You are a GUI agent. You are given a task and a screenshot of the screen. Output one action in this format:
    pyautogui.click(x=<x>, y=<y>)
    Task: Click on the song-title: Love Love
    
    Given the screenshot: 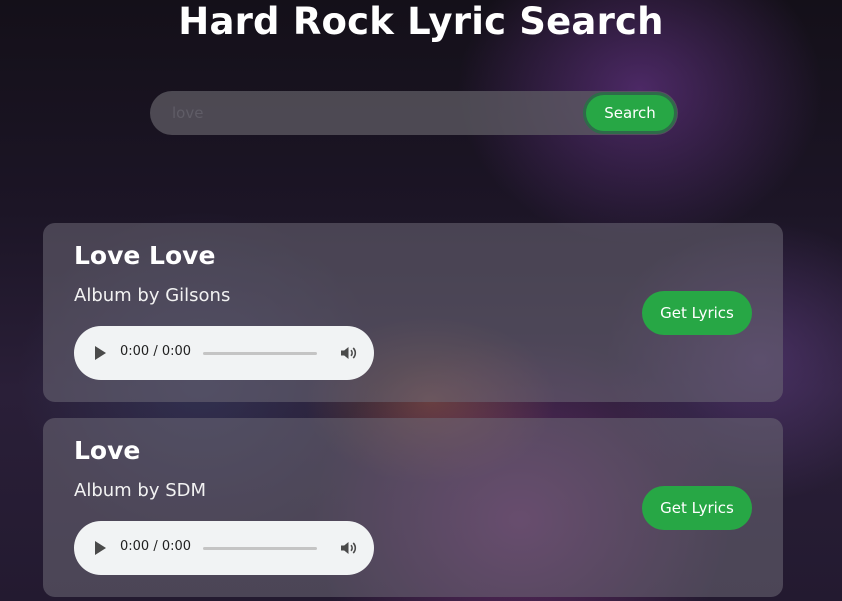 What is the action you would take?
    pyautogui.click(x=145, y=255)
    